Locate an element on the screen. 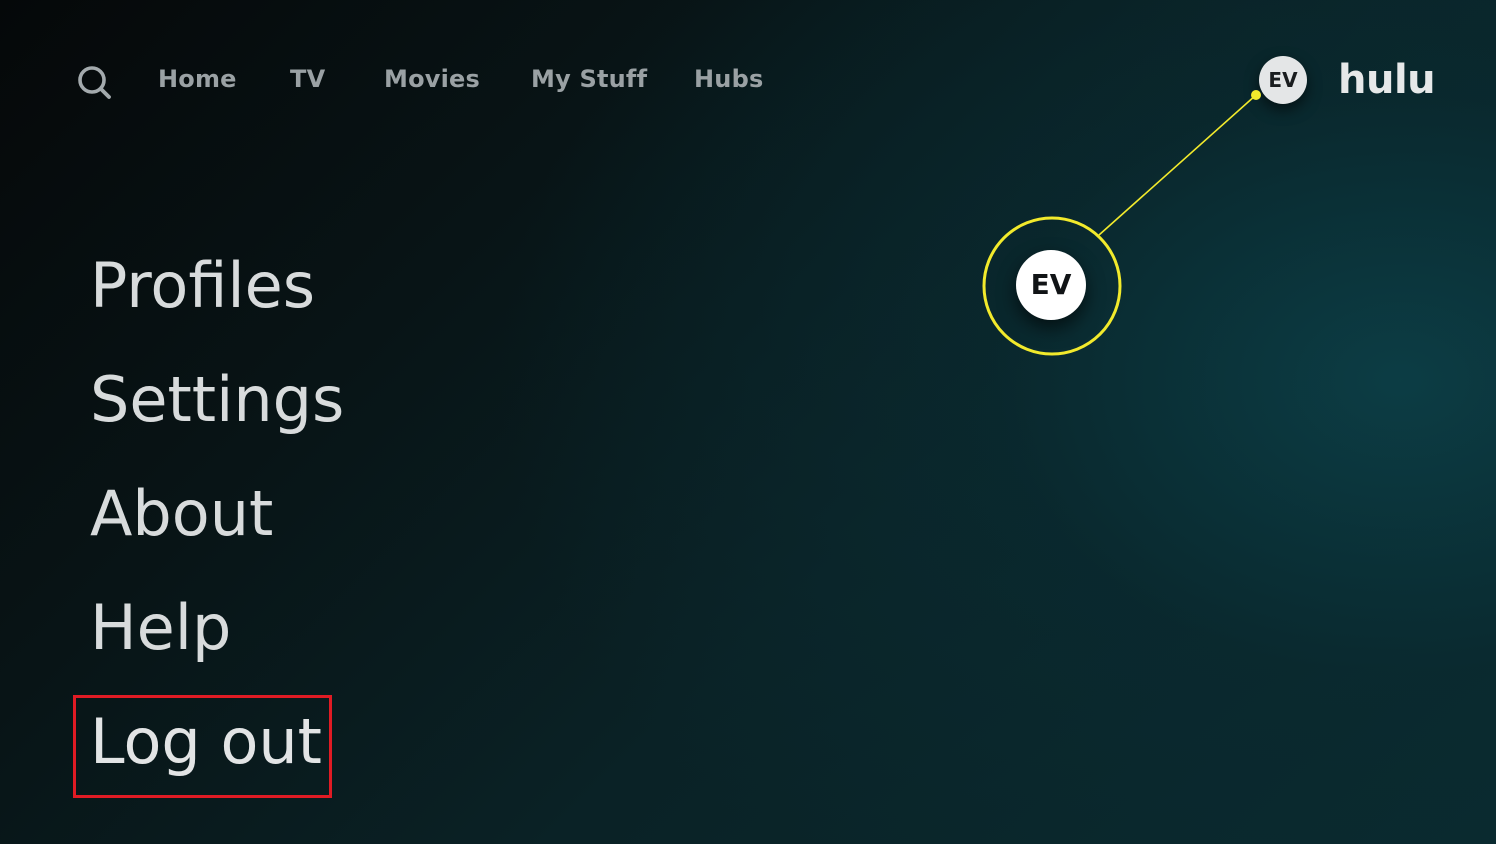 The image size is (1496, 844). search-icon is located at coordinates (94, 82).